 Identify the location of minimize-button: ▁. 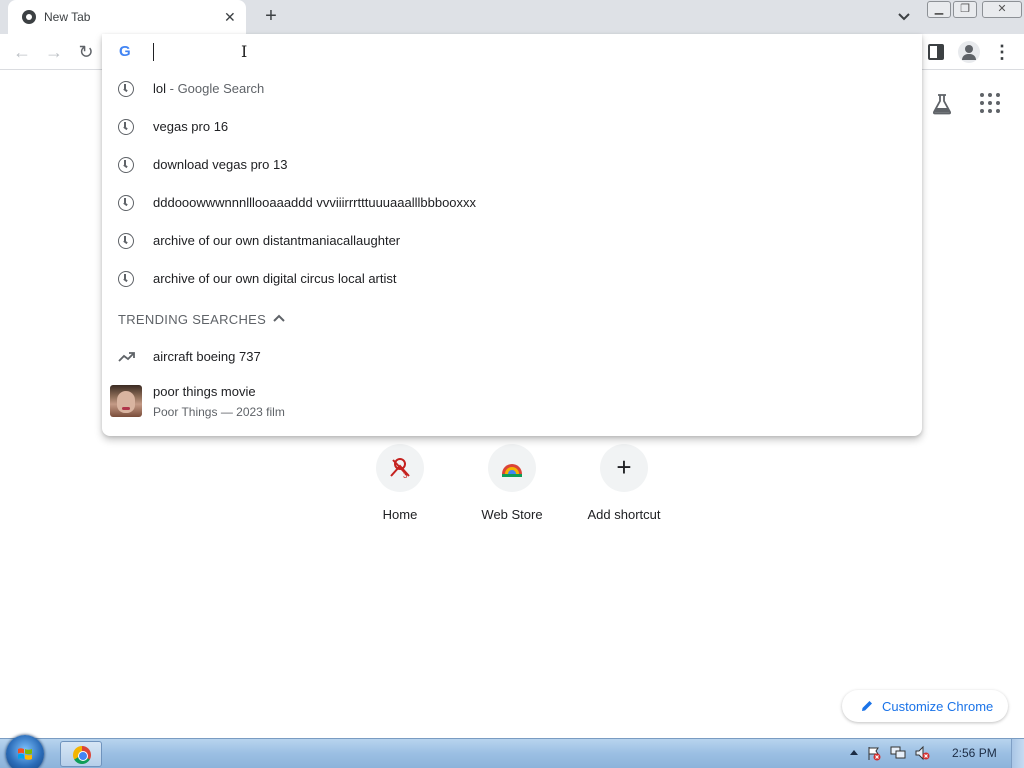
(939, 9).